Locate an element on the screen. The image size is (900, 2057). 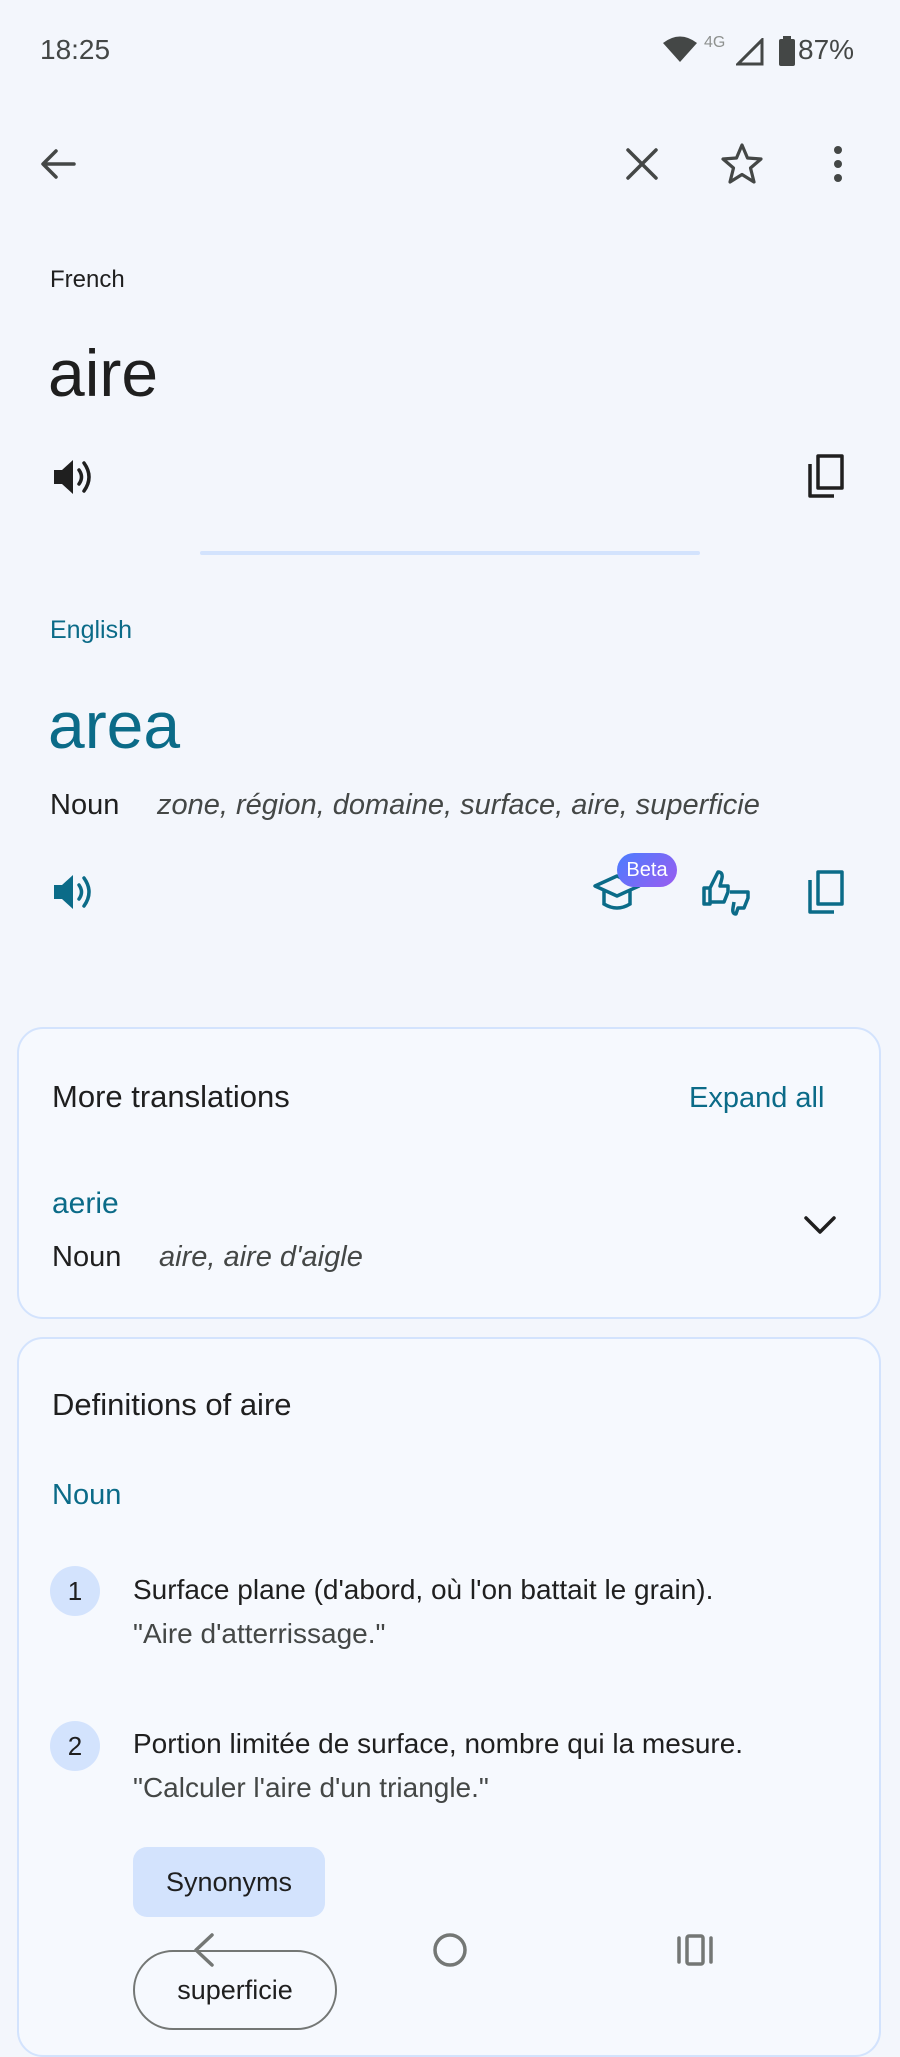
section-divider is located at coordinates (450, 553).